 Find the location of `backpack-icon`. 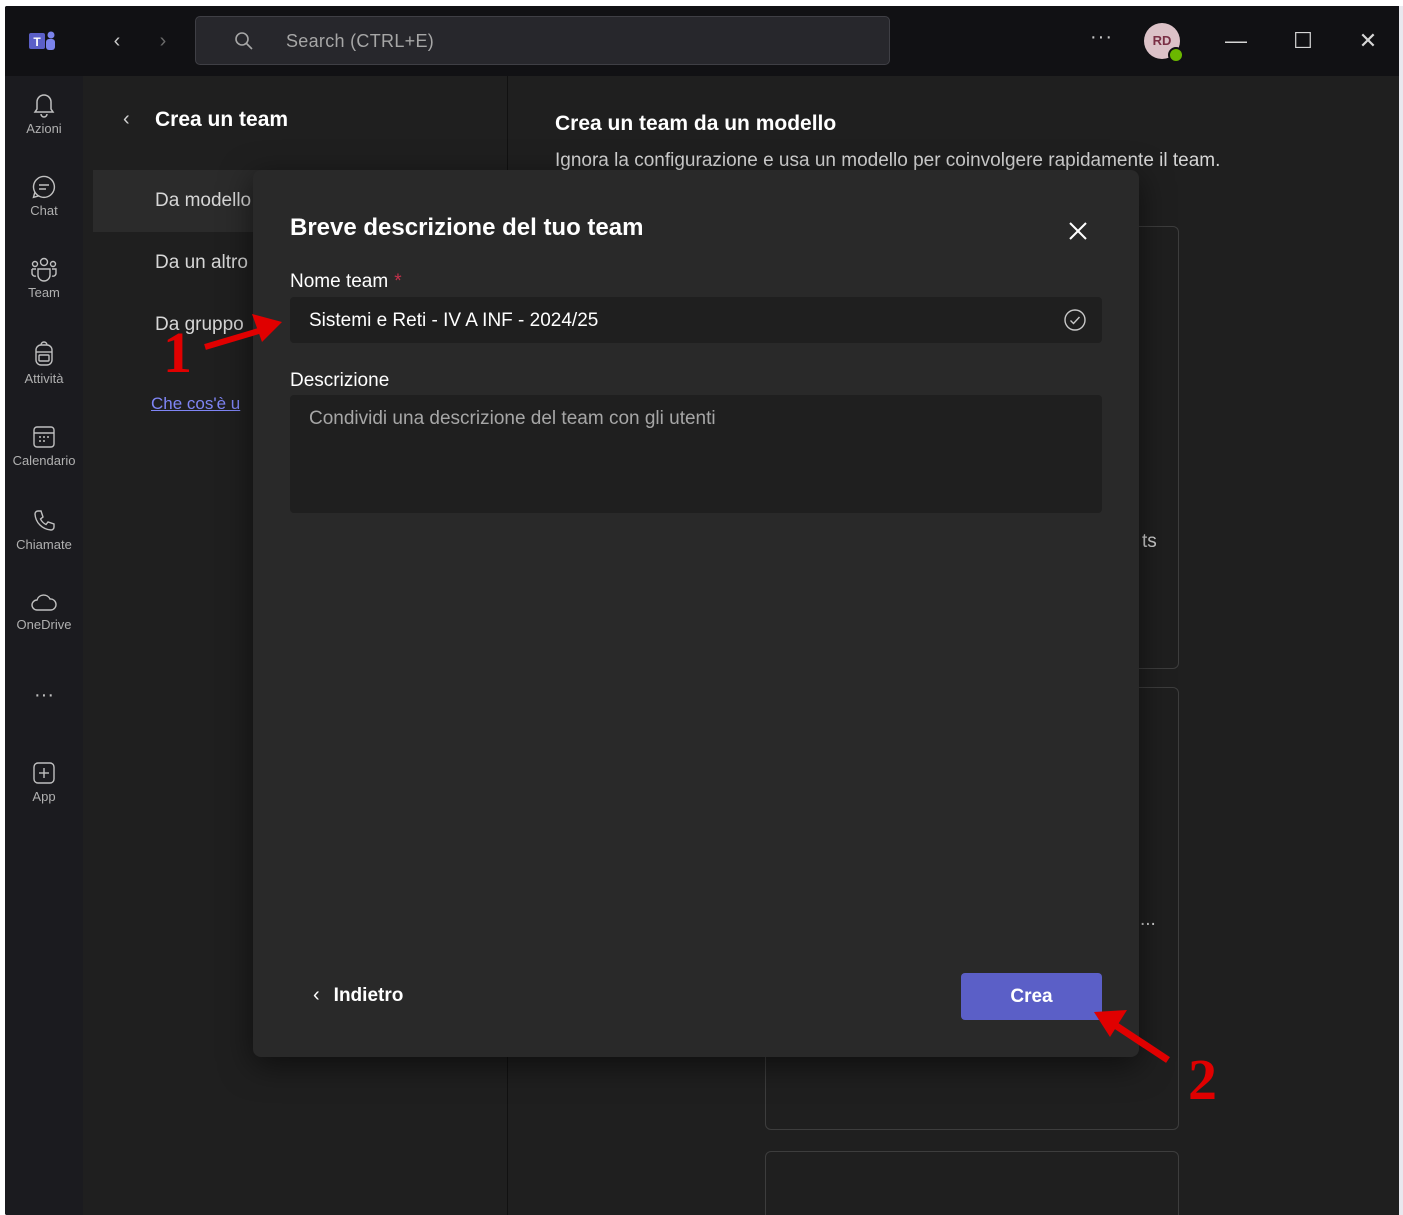

backpack-icon is located at coordinates (44, 353).